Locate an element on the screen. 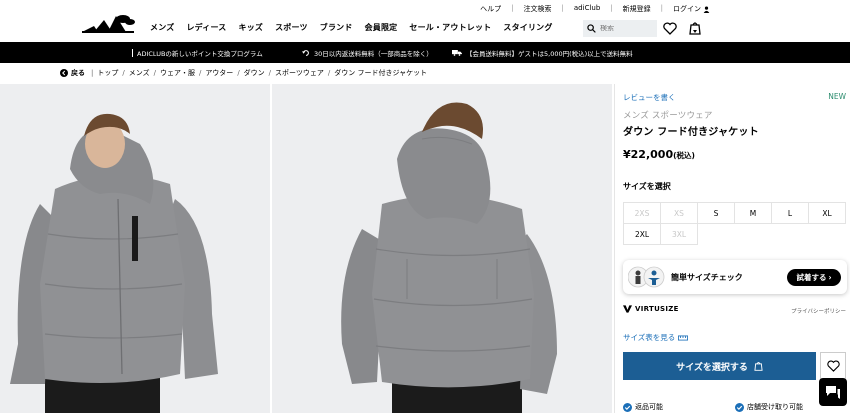 The image size is (850, 413). tax-note: (税込) is located at coordinates (684, 155).